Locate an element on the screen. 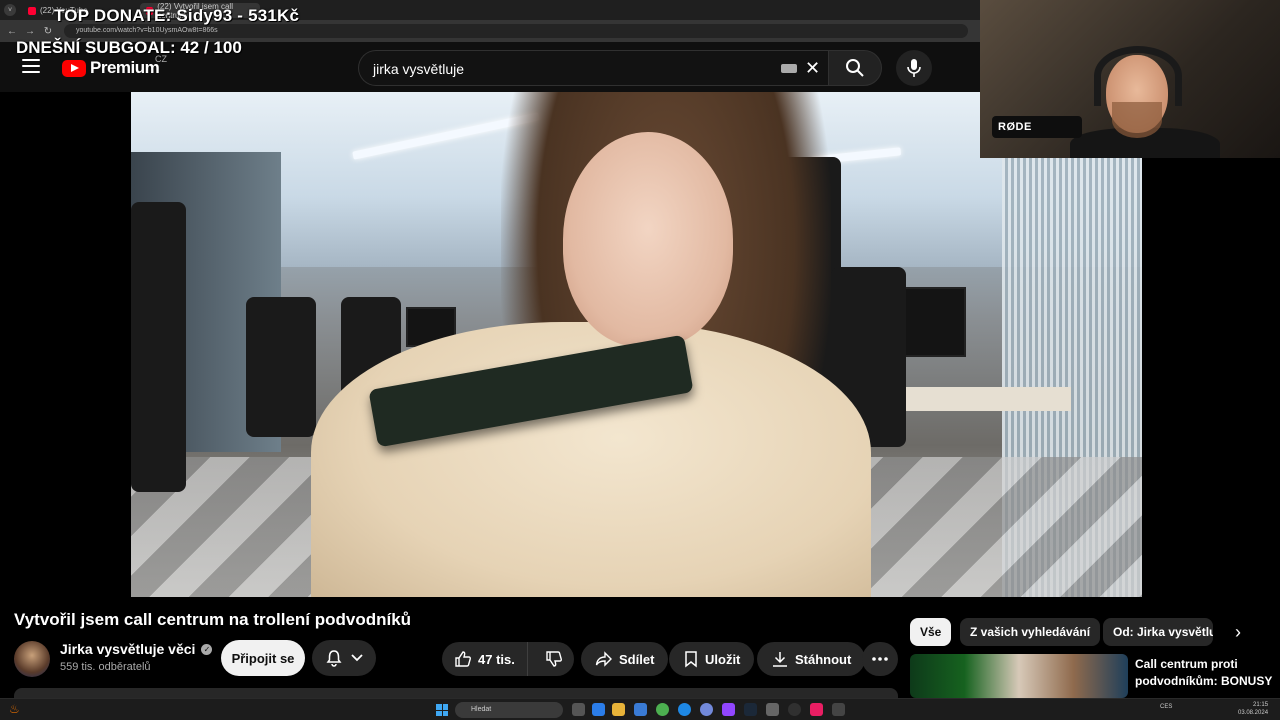  search-button is located at coordinates (855, 68).